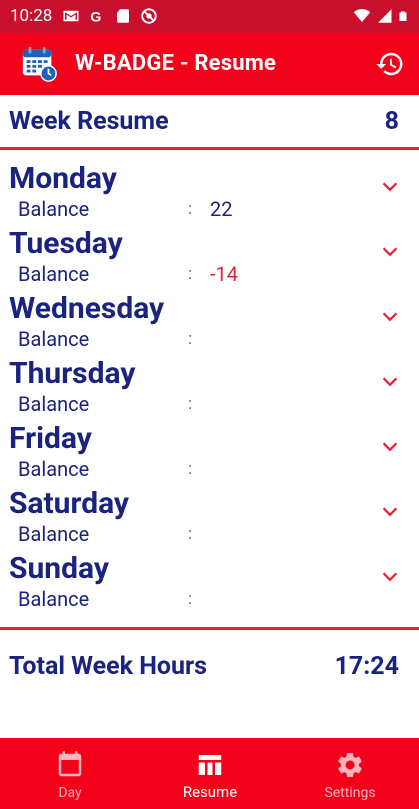 The width and height of the screenshot is (419, 809). I want to click on sd-card-icon, so click(123, 16).